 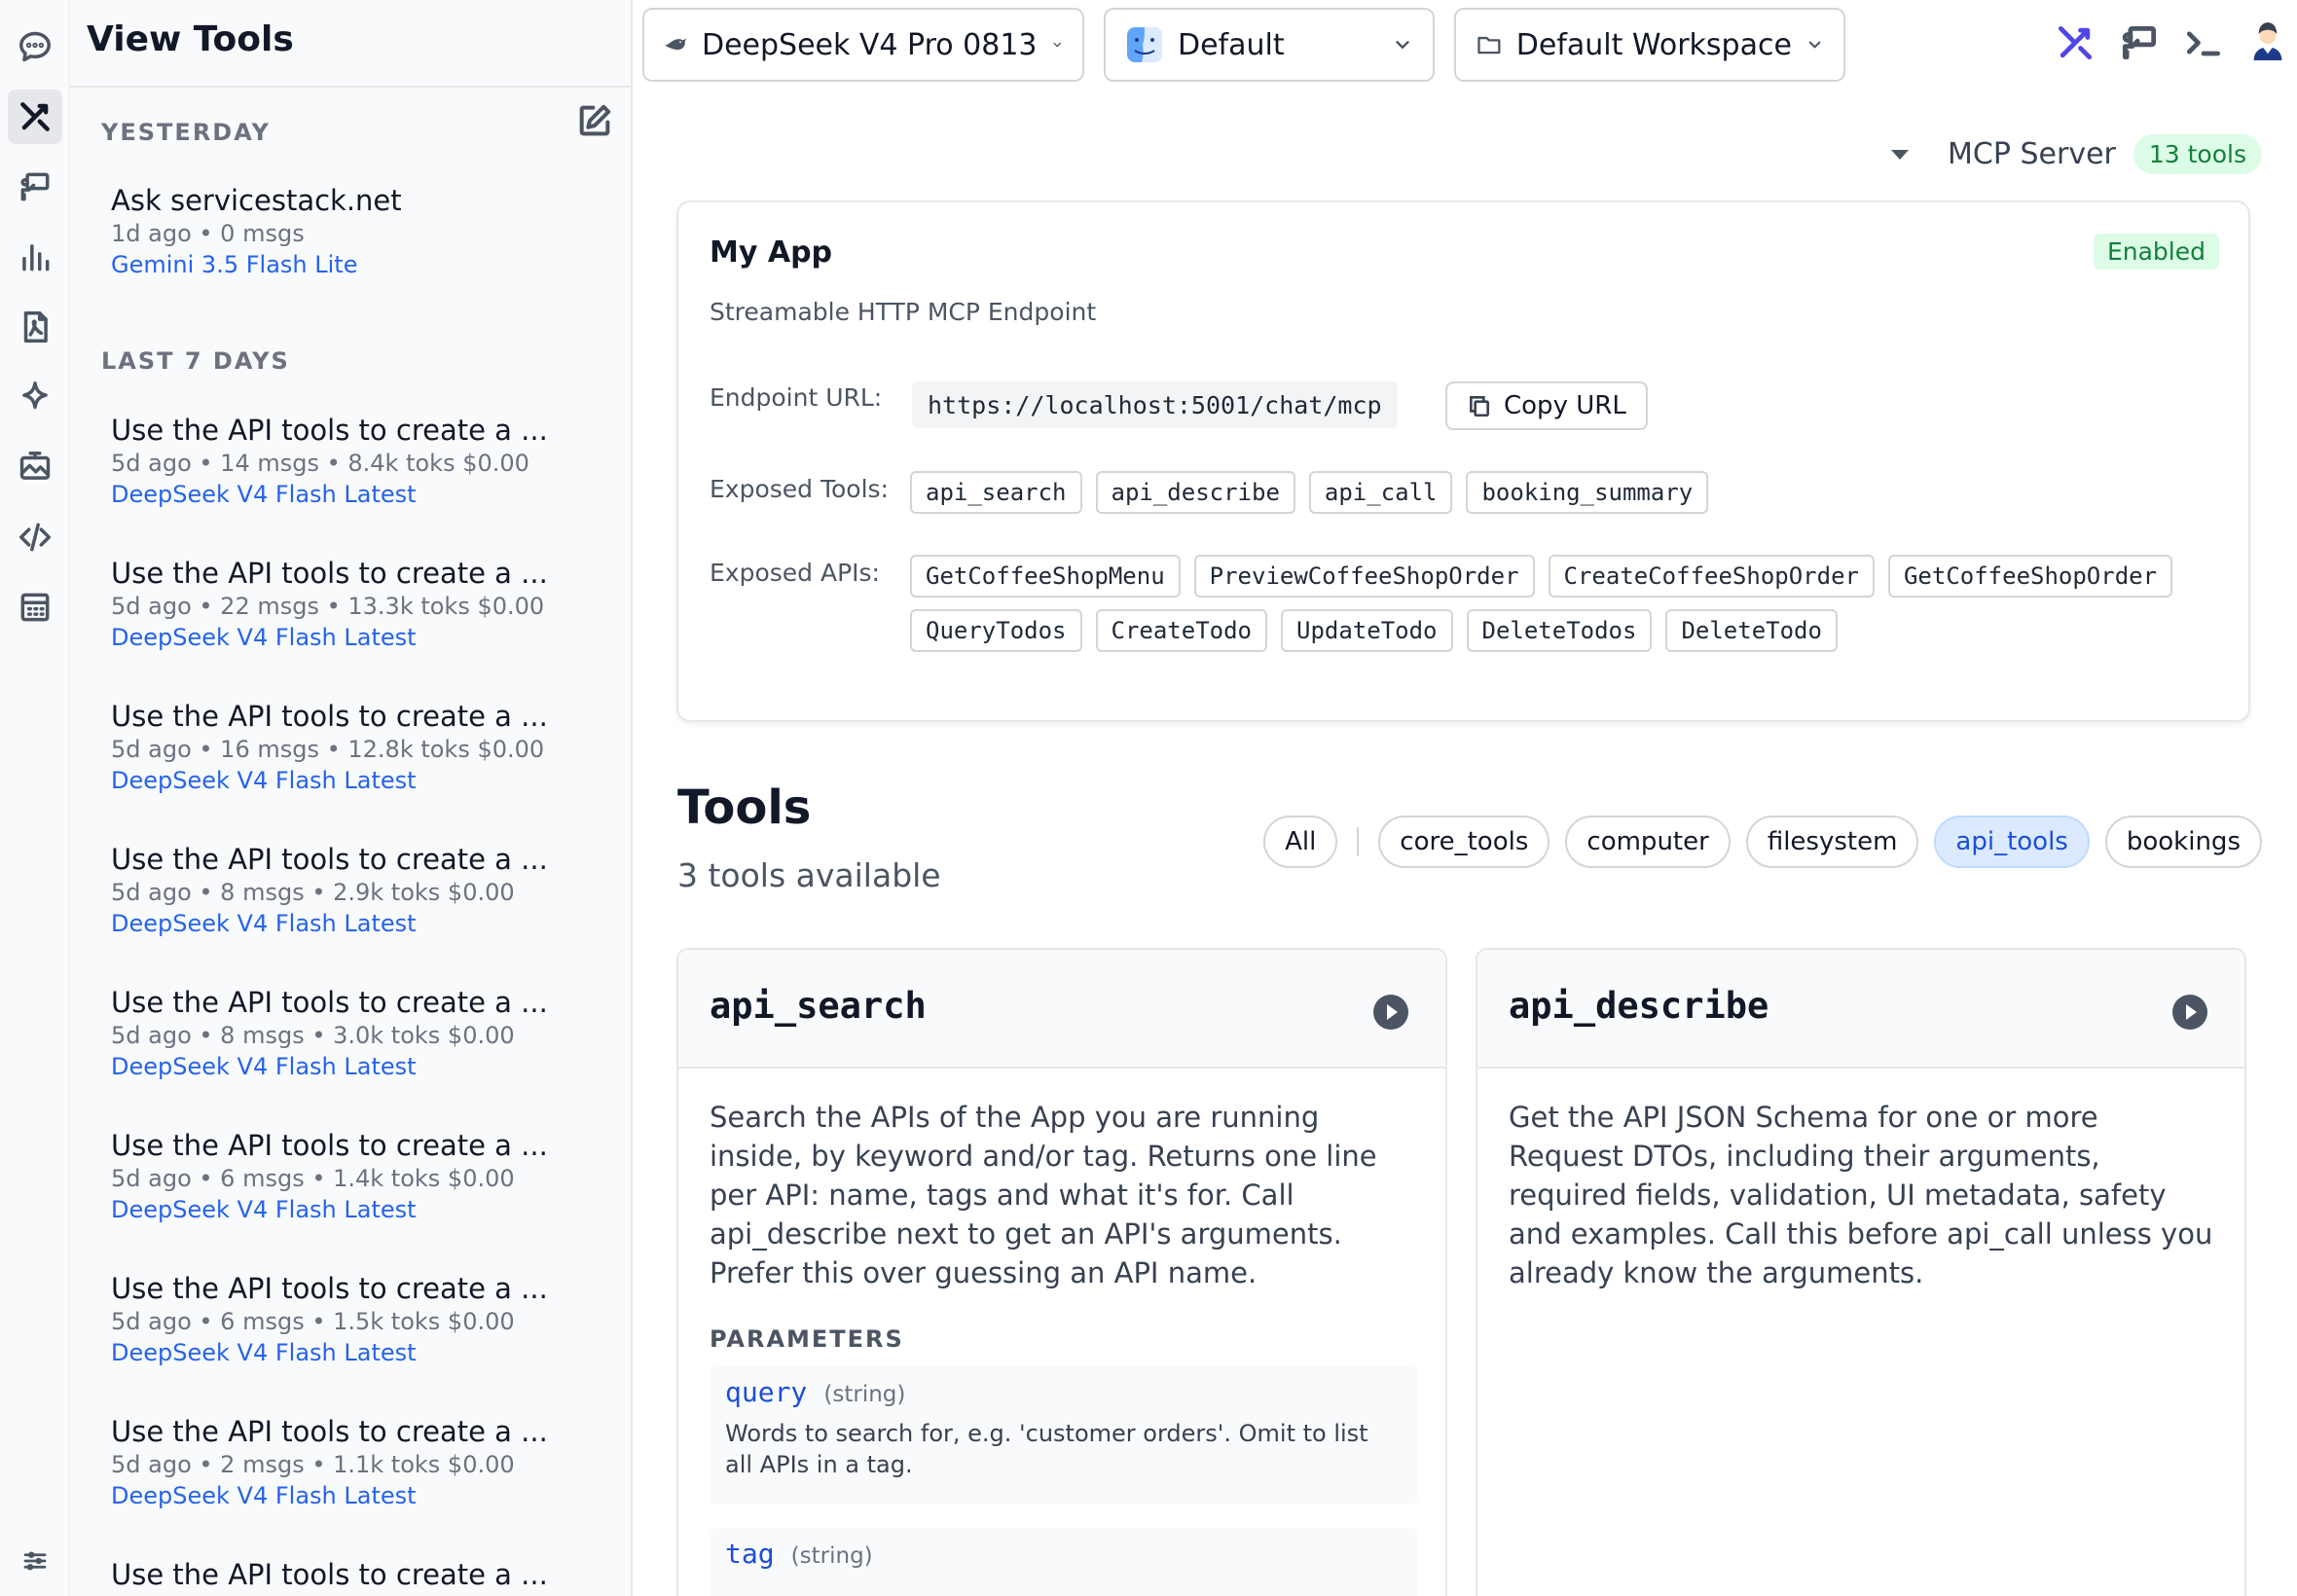 I want to click on group-label-yesterday: YESTERDAY, so click(x=186, y=133).